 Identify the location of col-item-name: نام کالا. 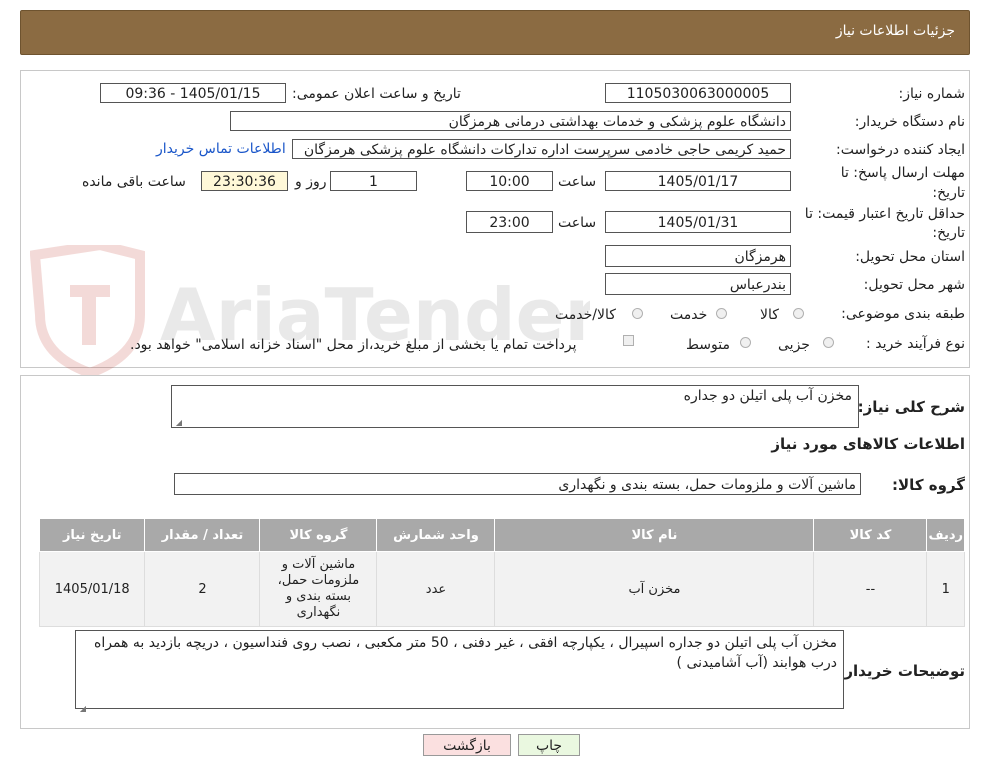
(654, 535).